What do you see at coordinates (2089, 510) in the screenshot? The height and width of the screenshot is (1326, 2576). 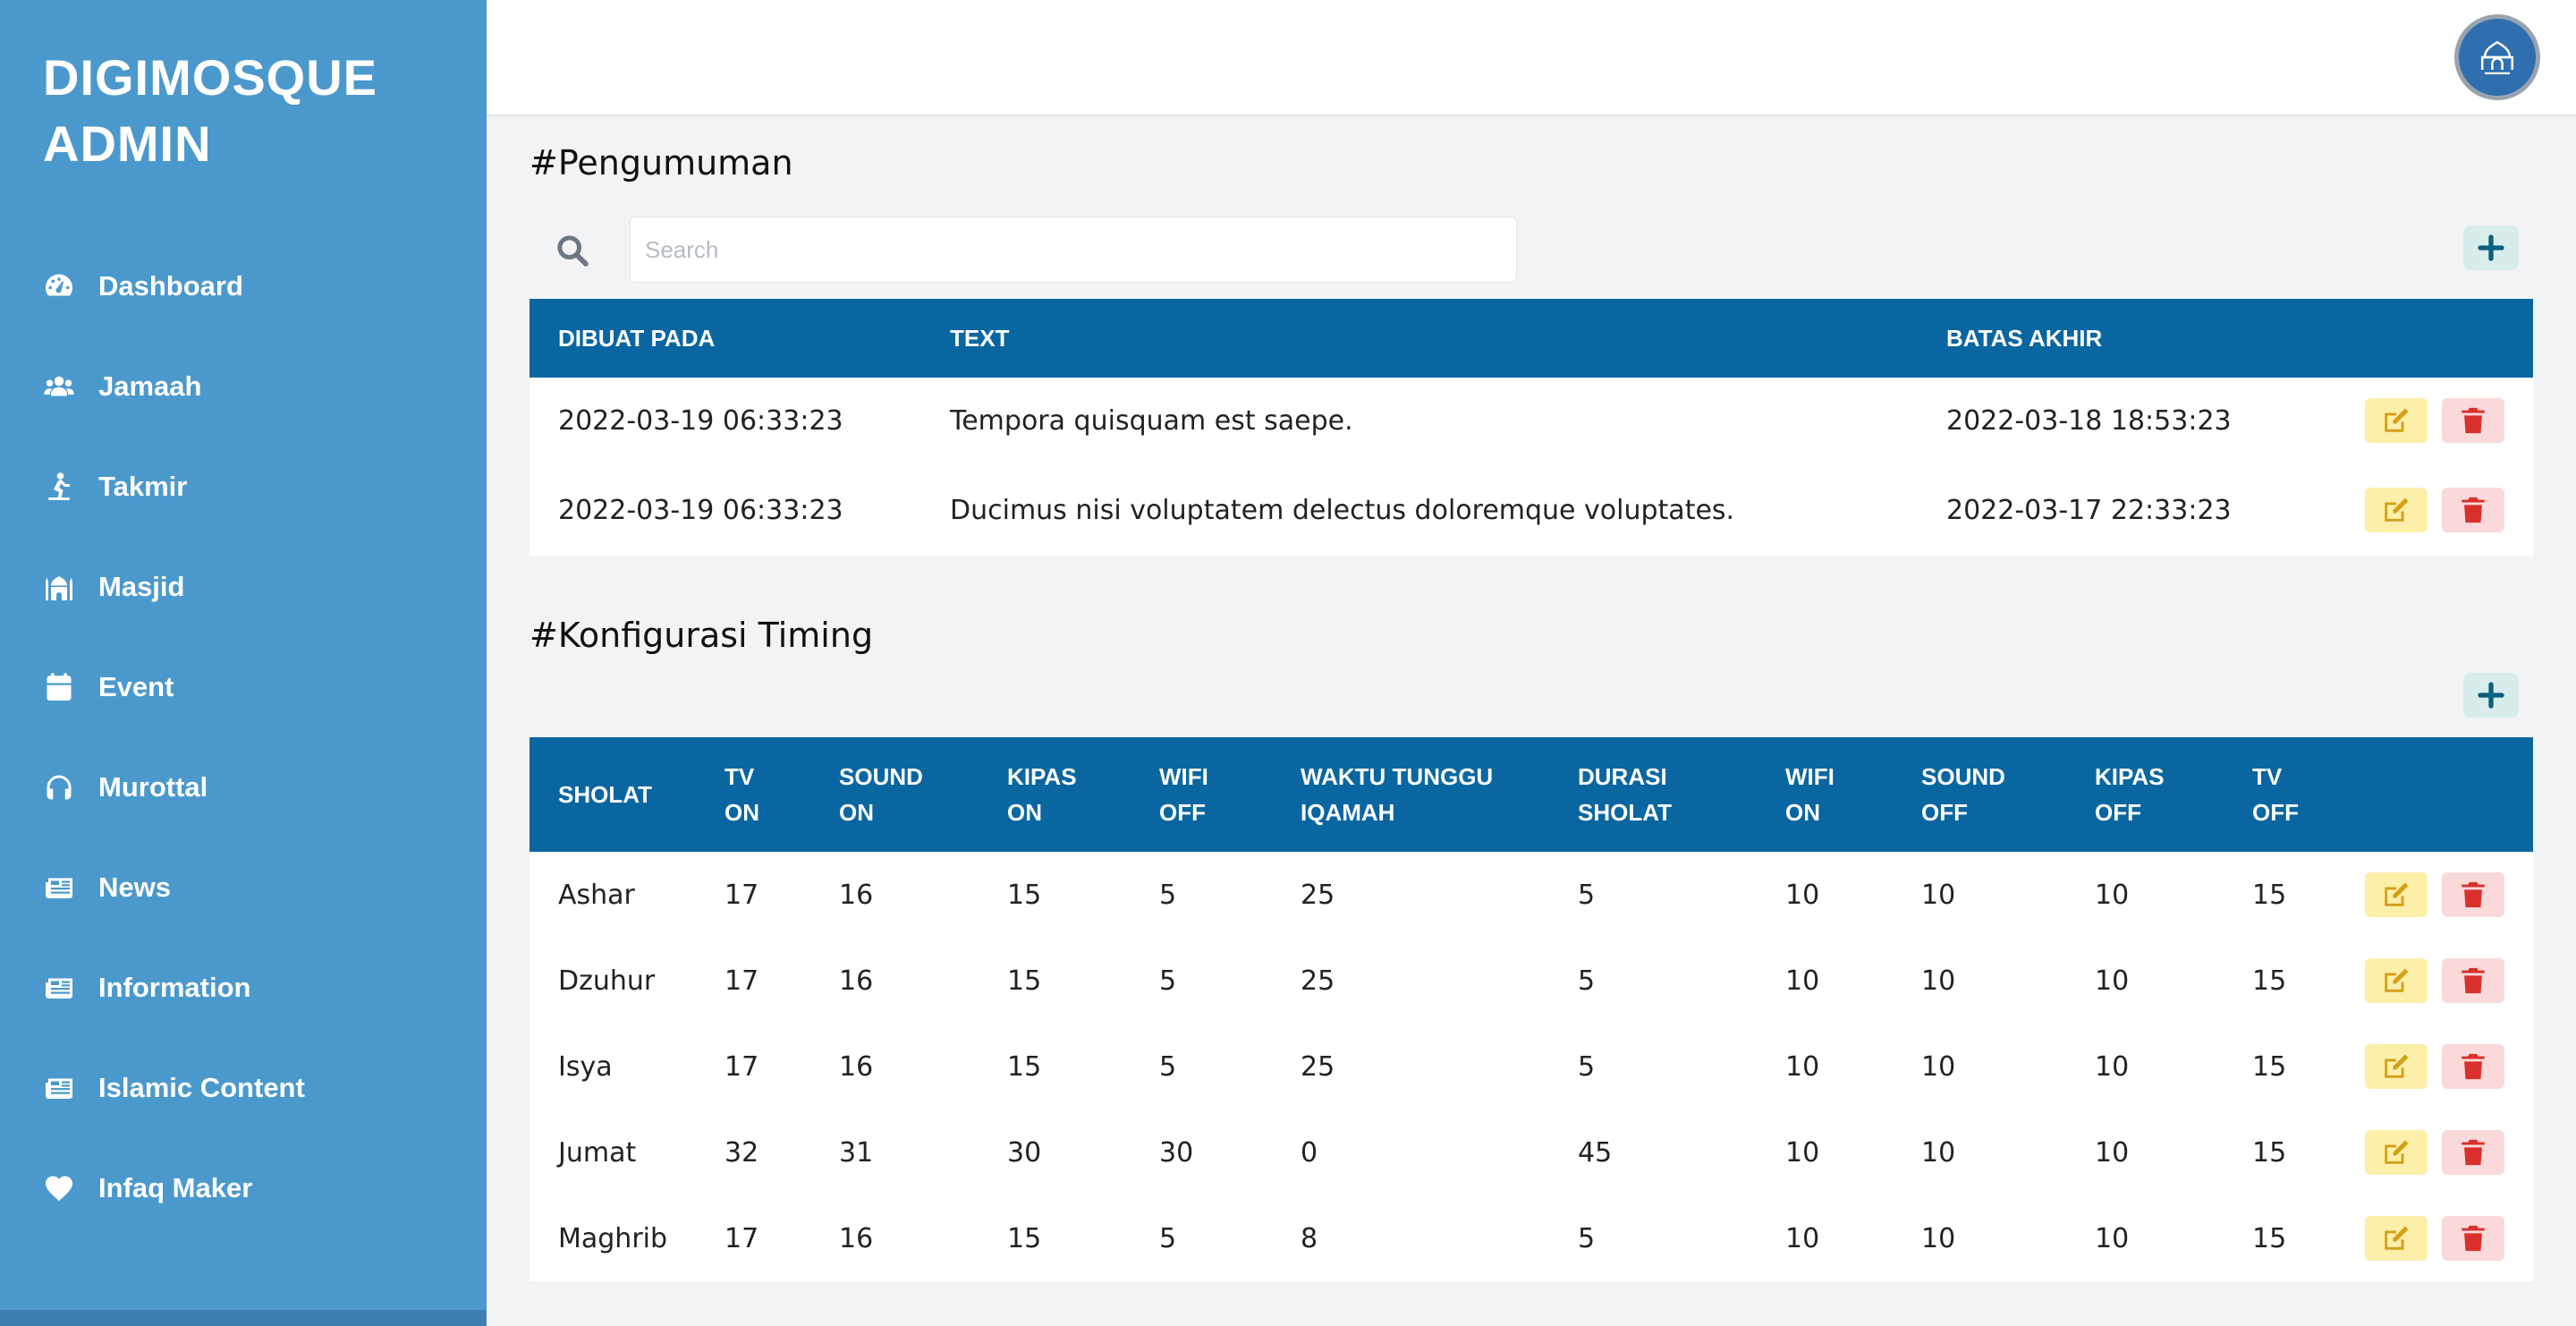 I see `cell-batas: 2022-03-17 22:33:23` at bounding box center [2089, 510].